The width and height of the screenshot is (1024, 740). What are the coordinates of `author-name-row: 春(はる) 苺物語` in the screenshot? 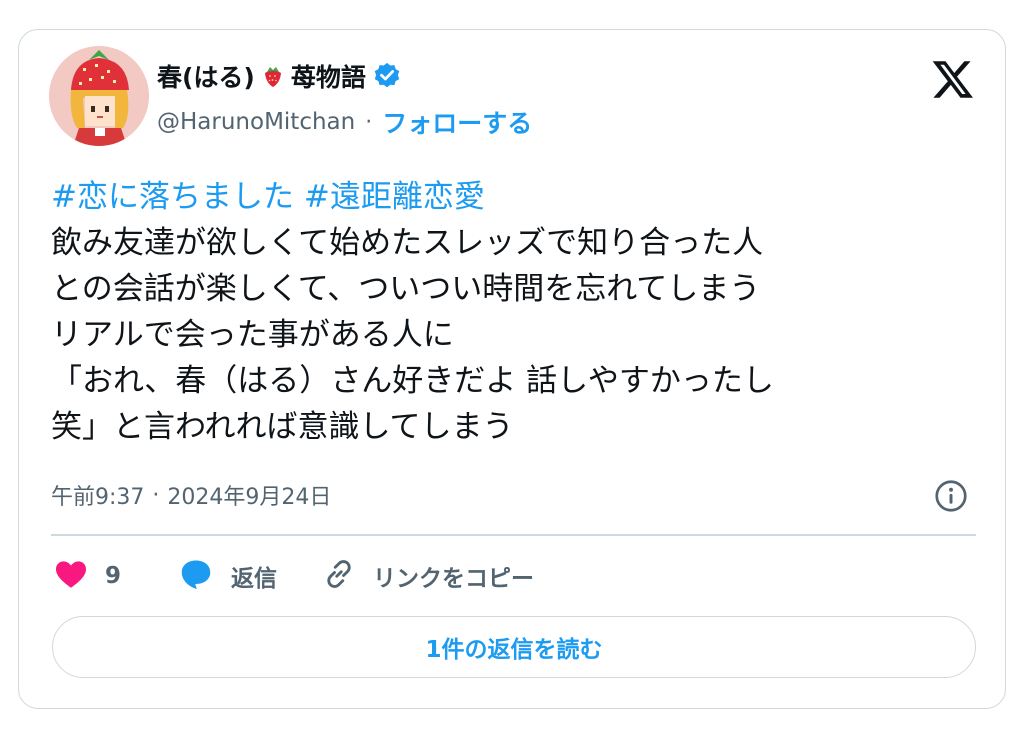 It's located at (279, 76).